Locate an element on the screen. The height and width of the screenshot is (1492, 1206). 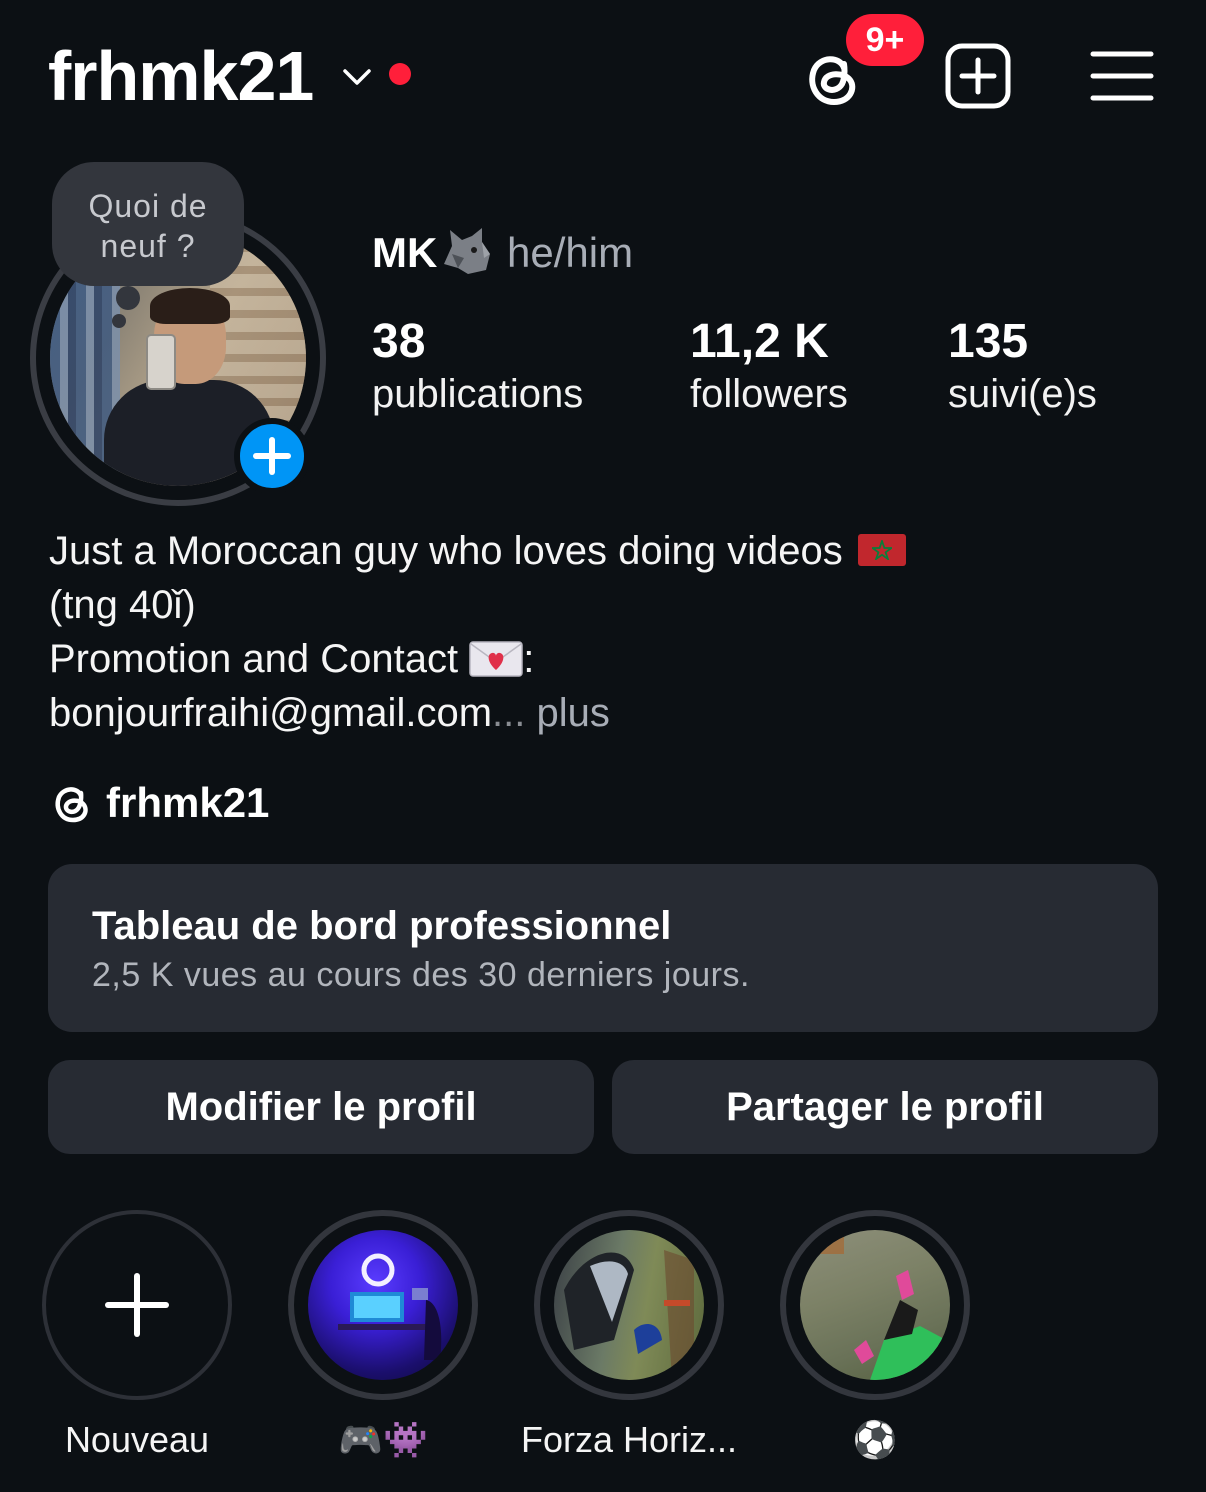
highlight-football-label: ⚽ is located at coordinates (875, 1439).